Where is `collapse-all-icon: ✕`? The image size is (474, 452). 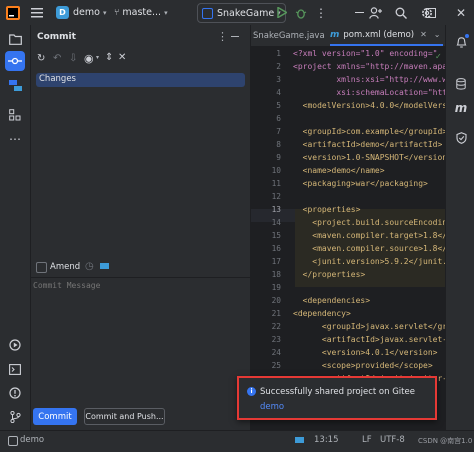 collapse-all-icon: ✕ is located at coordinates (122, 57).